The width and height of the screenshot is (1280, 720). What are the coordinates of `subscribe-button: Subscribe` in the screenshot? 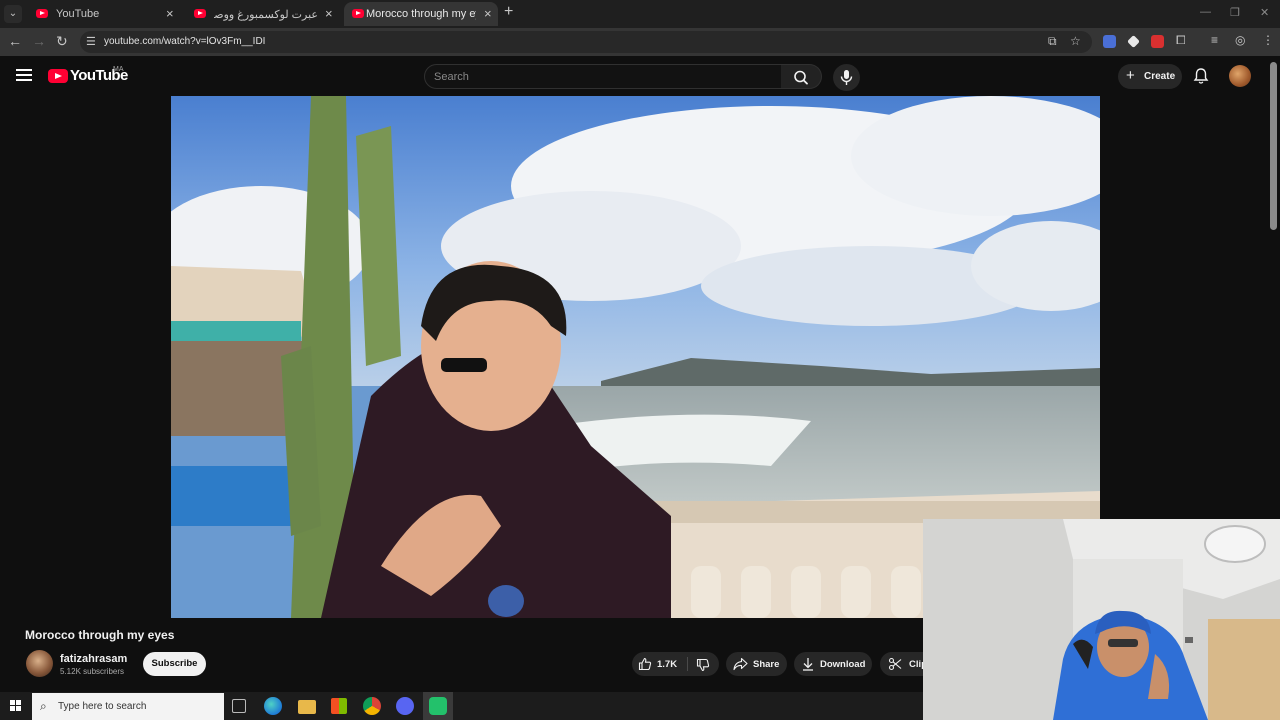 It's located at (174, 664).